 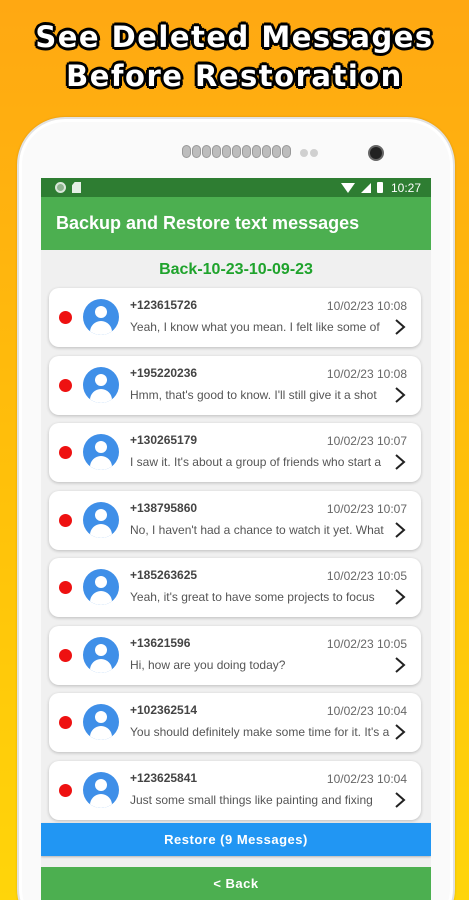 I want to click on battery-icon, so click(x=379, y=187).